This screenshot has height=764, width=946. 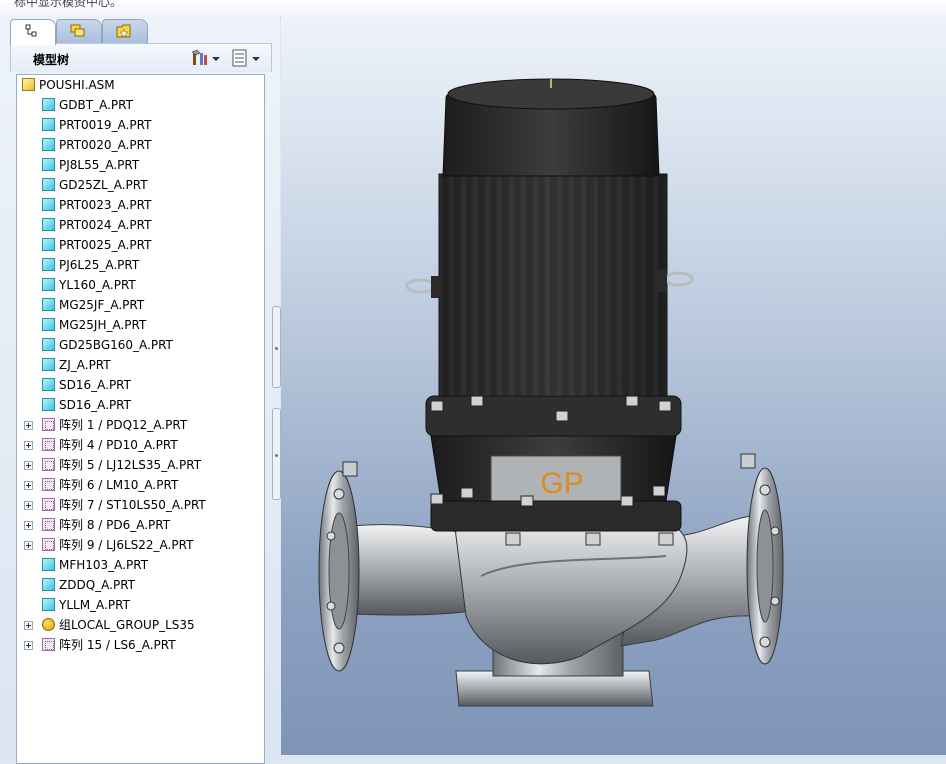 What do you see at coordinates (139, 285) in the screenshot?
I see `tree-item: YL160_A.PRT` at bounding box center [139, 285].